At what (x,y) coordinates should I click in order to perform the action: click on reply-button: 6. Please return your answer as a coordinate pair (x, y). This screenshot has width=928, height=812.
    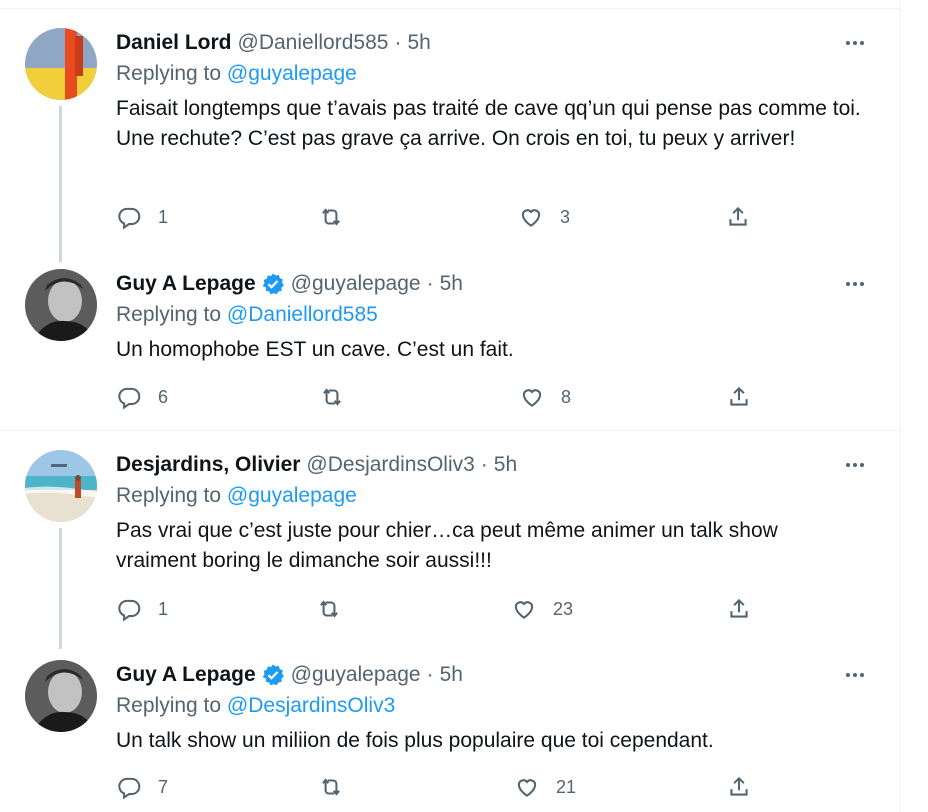
    Looking at the image, I should click on (142, 397).